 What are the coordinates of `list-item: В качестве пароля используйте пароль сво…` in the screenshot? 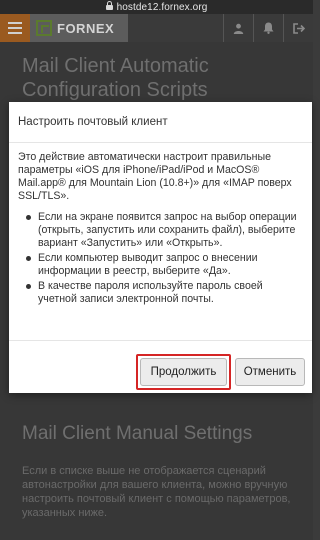 It's located at (164, 293).